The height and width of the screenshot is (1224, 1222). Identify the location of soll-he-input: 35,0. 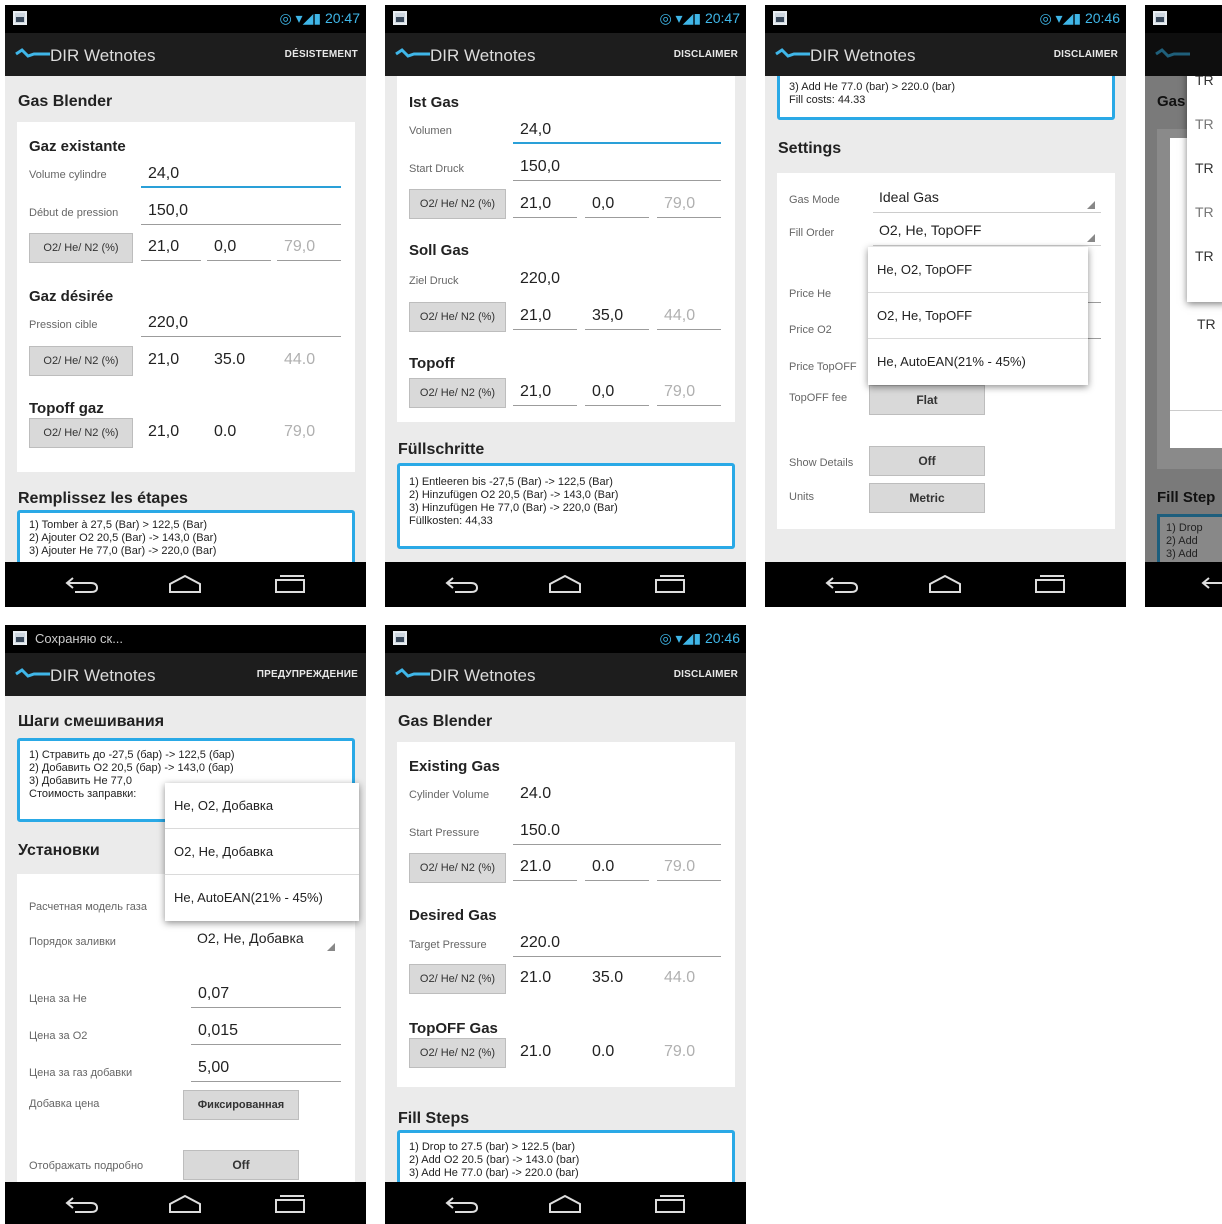
(617, 317).